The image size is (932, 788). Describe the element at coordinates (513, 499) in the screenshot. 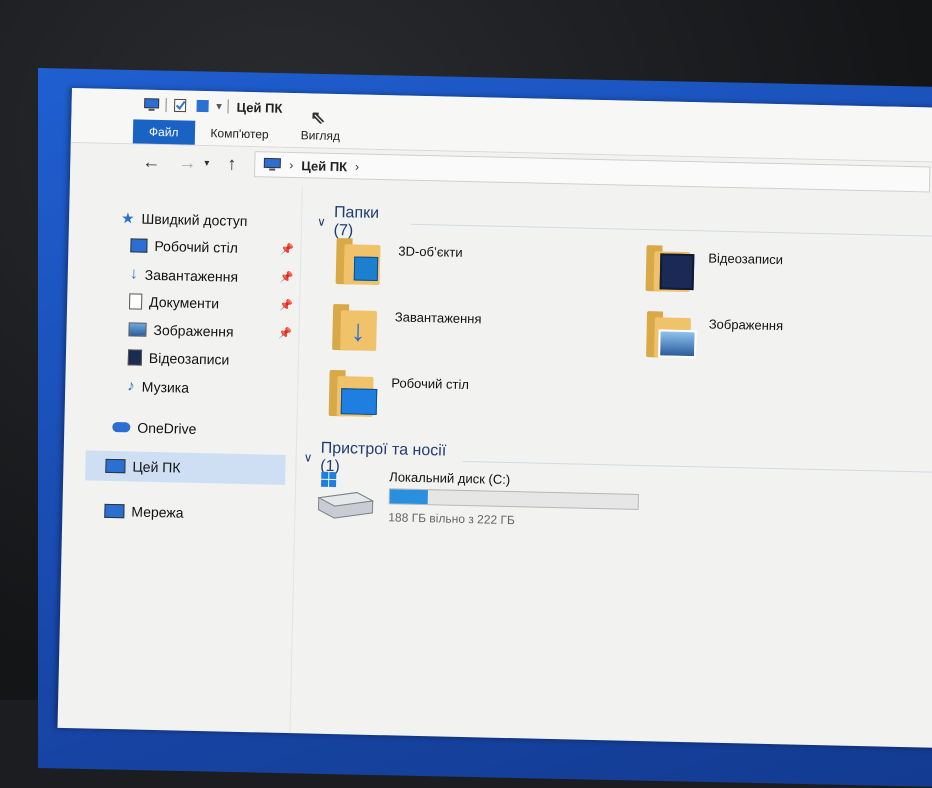

I see `drive-usage-bar` at that location.